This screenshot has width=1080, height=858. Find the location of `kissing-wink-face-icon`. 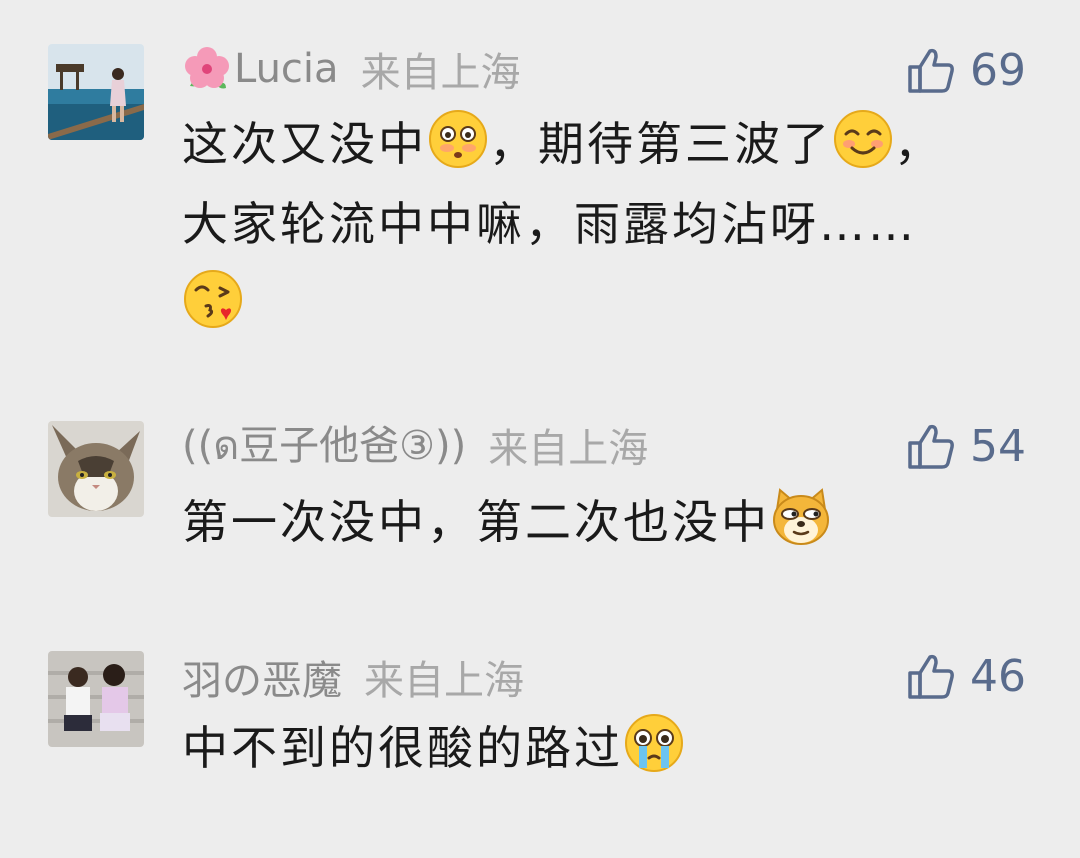

kissing-wink-face-icon is located at coordinates (213, 299).